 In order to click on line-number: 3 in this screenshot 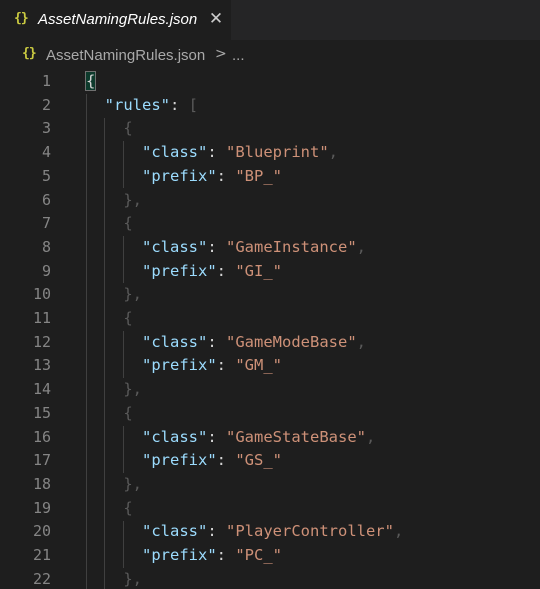, I will do `click(46, 128)`.